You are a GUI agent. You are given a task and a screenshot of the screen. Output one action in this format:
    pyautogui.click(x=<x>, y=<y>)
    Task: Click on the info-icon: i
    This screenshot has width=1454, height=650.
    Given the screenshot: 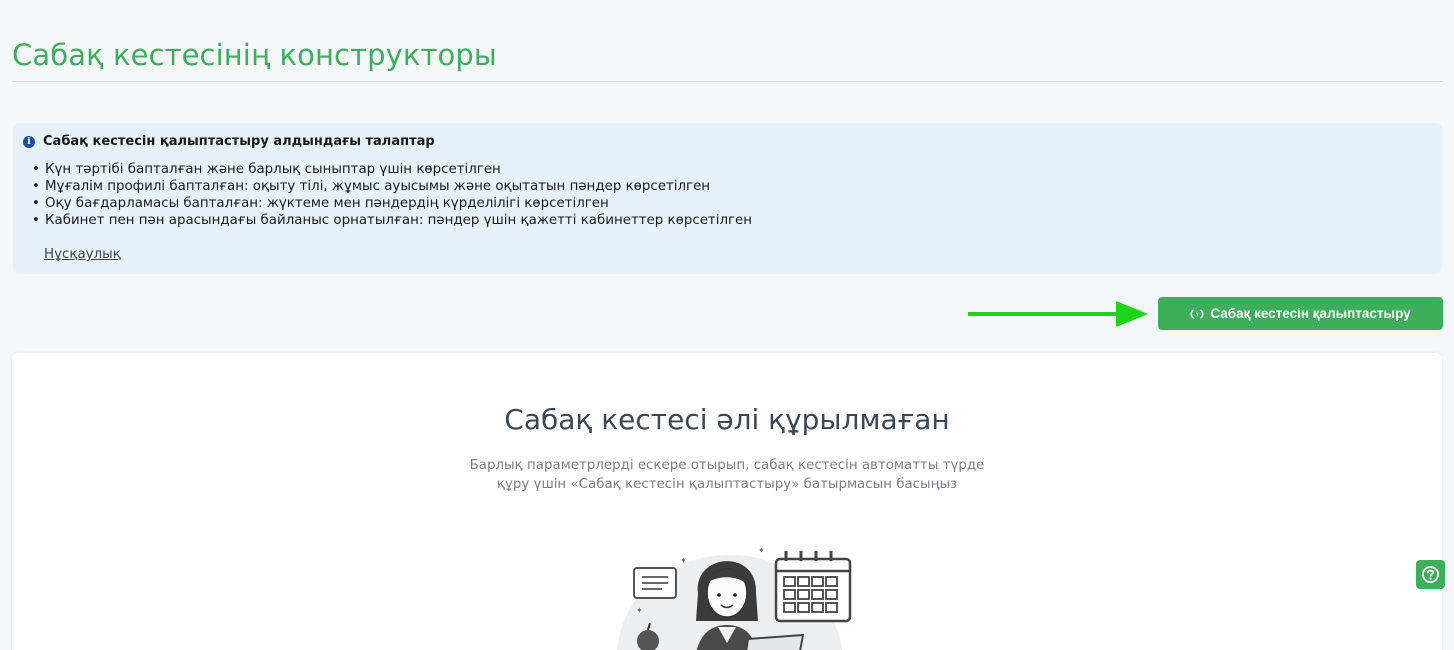 What is the action you would take?
    pyautogui.click(x=29, y=141)
    